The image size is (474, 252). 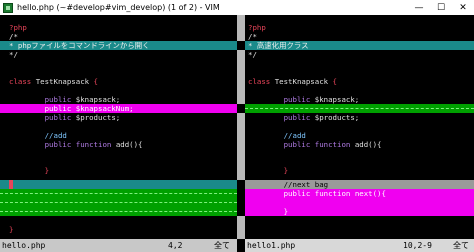 What do you see at coordinates (359, 108) in the screenshot?
I see `diff-filler-line` at bounding box center [359, 108].